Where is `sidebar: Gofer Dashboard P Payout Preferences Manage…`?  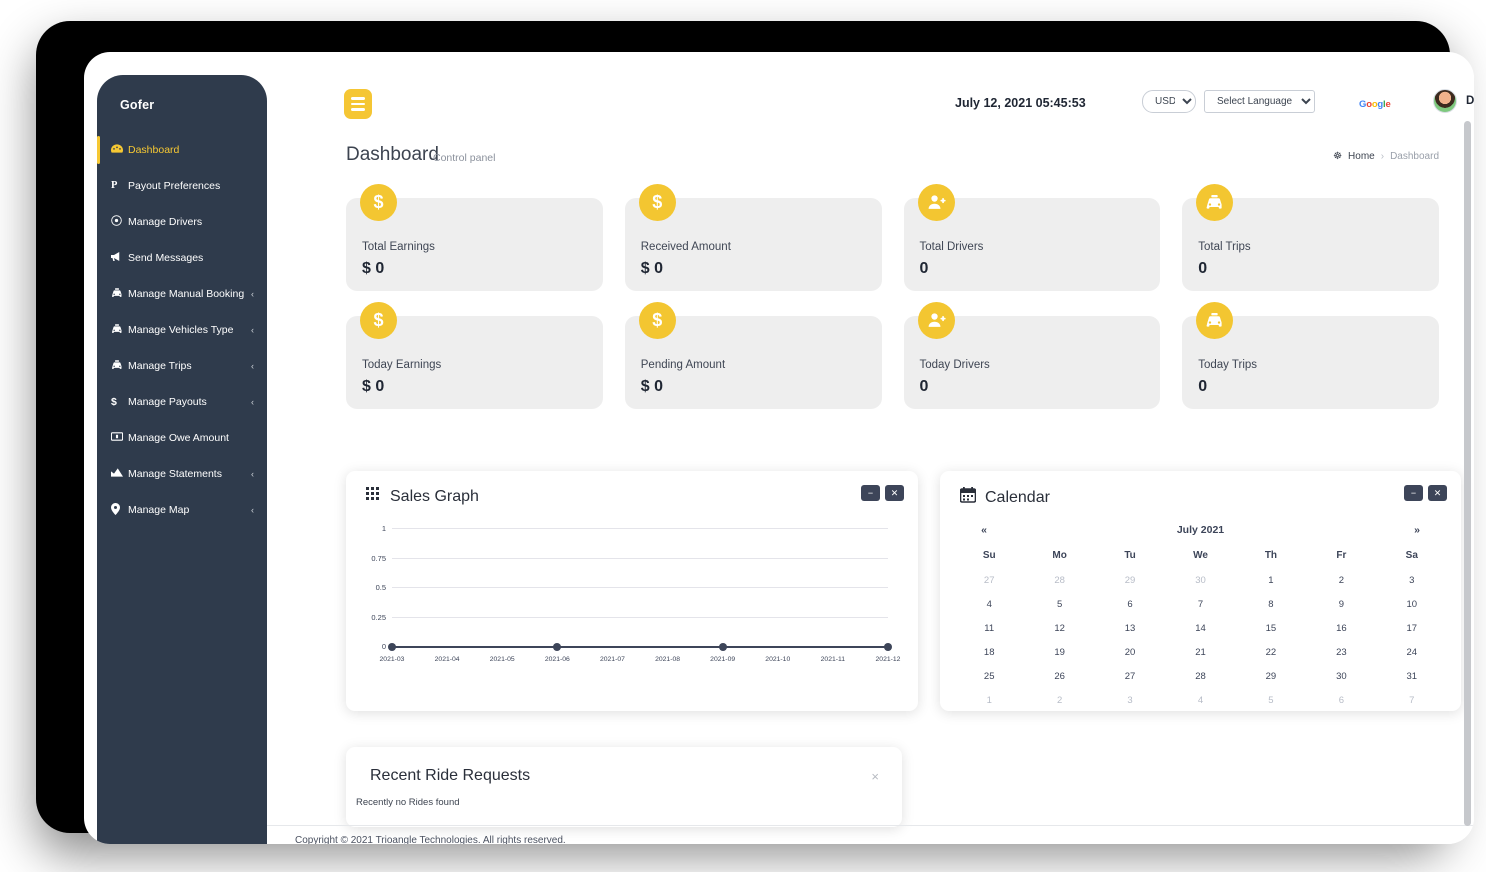 sidebar: Gofer Dashboard P Payout Preferences Manage… is located at coordinates (182, 459).